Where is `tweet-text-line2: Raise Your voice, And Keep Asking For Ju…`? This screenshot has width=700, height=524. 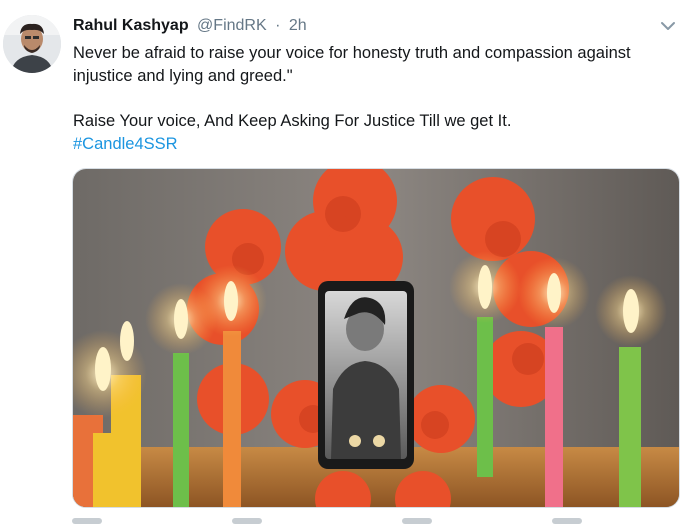 tweet-text-line2: Raise Your voice, And Keep Asking For Ju… is located at coordinates (292, 121).